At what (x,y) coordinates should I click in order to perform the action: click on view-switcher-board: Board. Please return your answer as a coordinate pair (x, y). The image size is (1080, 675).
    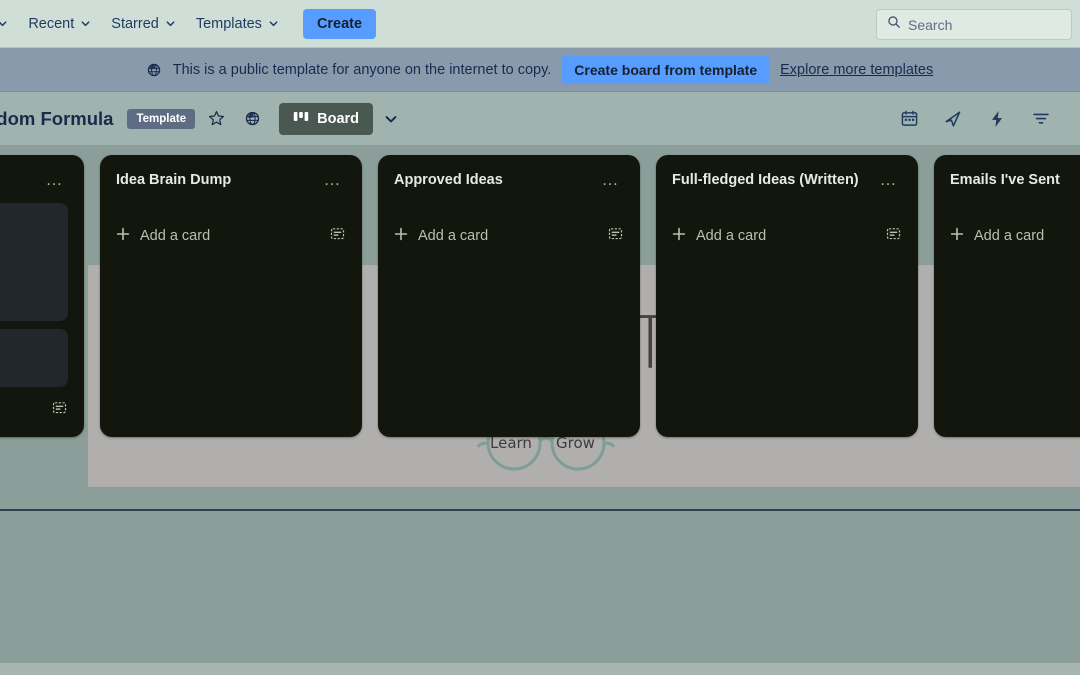
    Looking at the image, I should click on (326, 118).